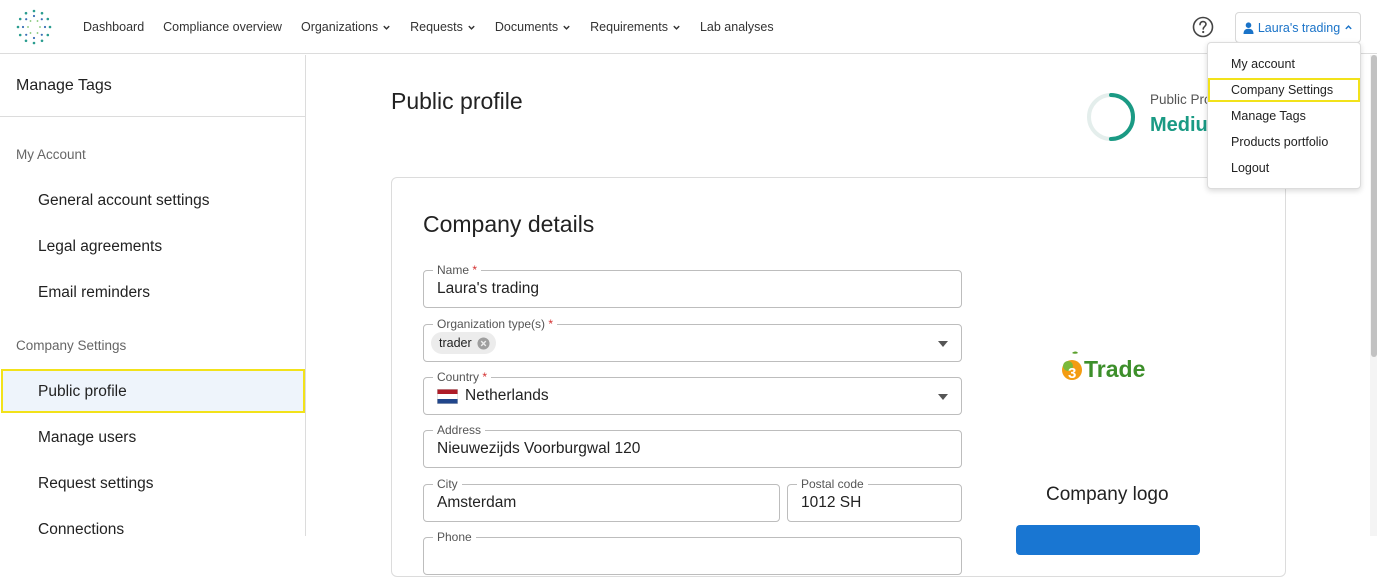 This screenshot has height=577, width=1377. Describe the element at coordinates (82, 392) in the screenshot. I see `sidebar-item-public-profile: Public profile` at that location.